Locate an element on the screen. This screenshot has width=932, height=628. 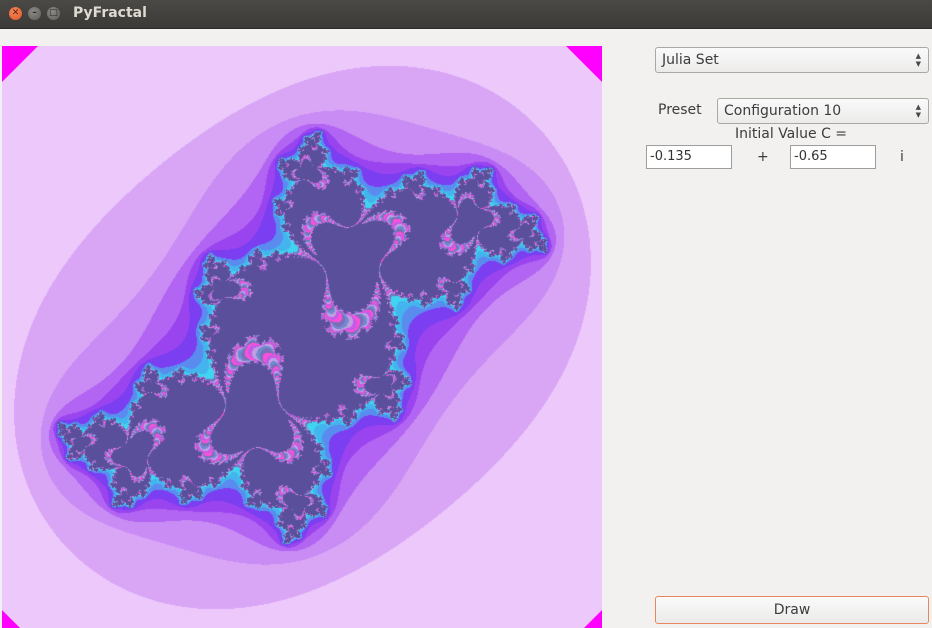
fractal-type-select: Julia Set ▲ ▼ is located at coordinates (792, 60).